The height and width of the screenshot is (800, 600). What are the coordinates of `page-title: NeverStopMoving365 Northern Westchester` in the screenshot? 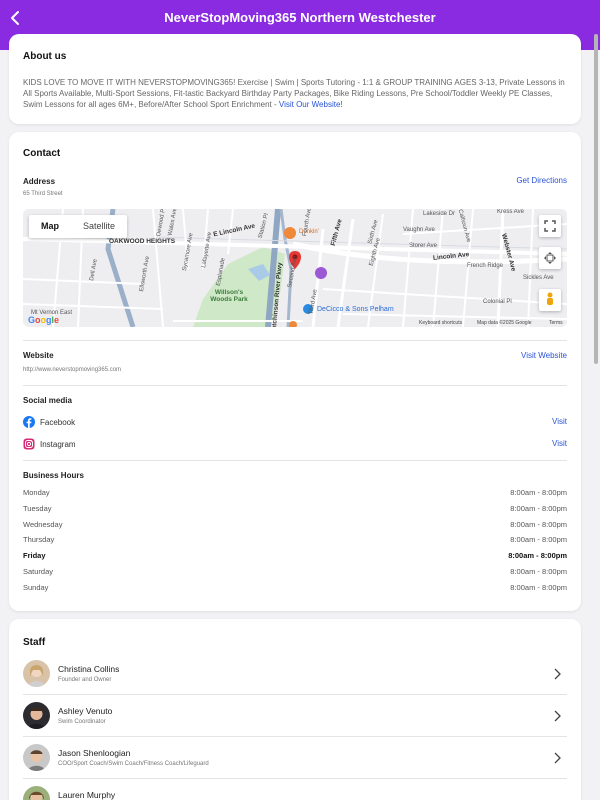 It's located at (300, 17).